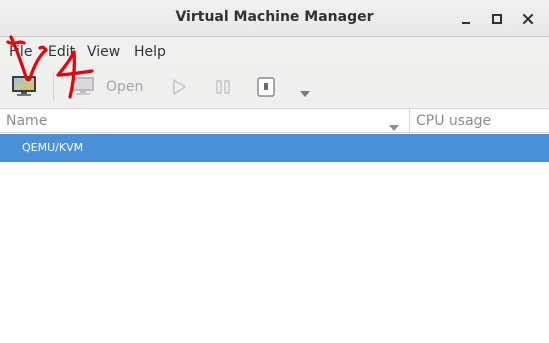  What do you see at coordinates (274, 51) in the screenshot?
I see `menu-bar: File Edit View Help` at bounding box center [274, 51].